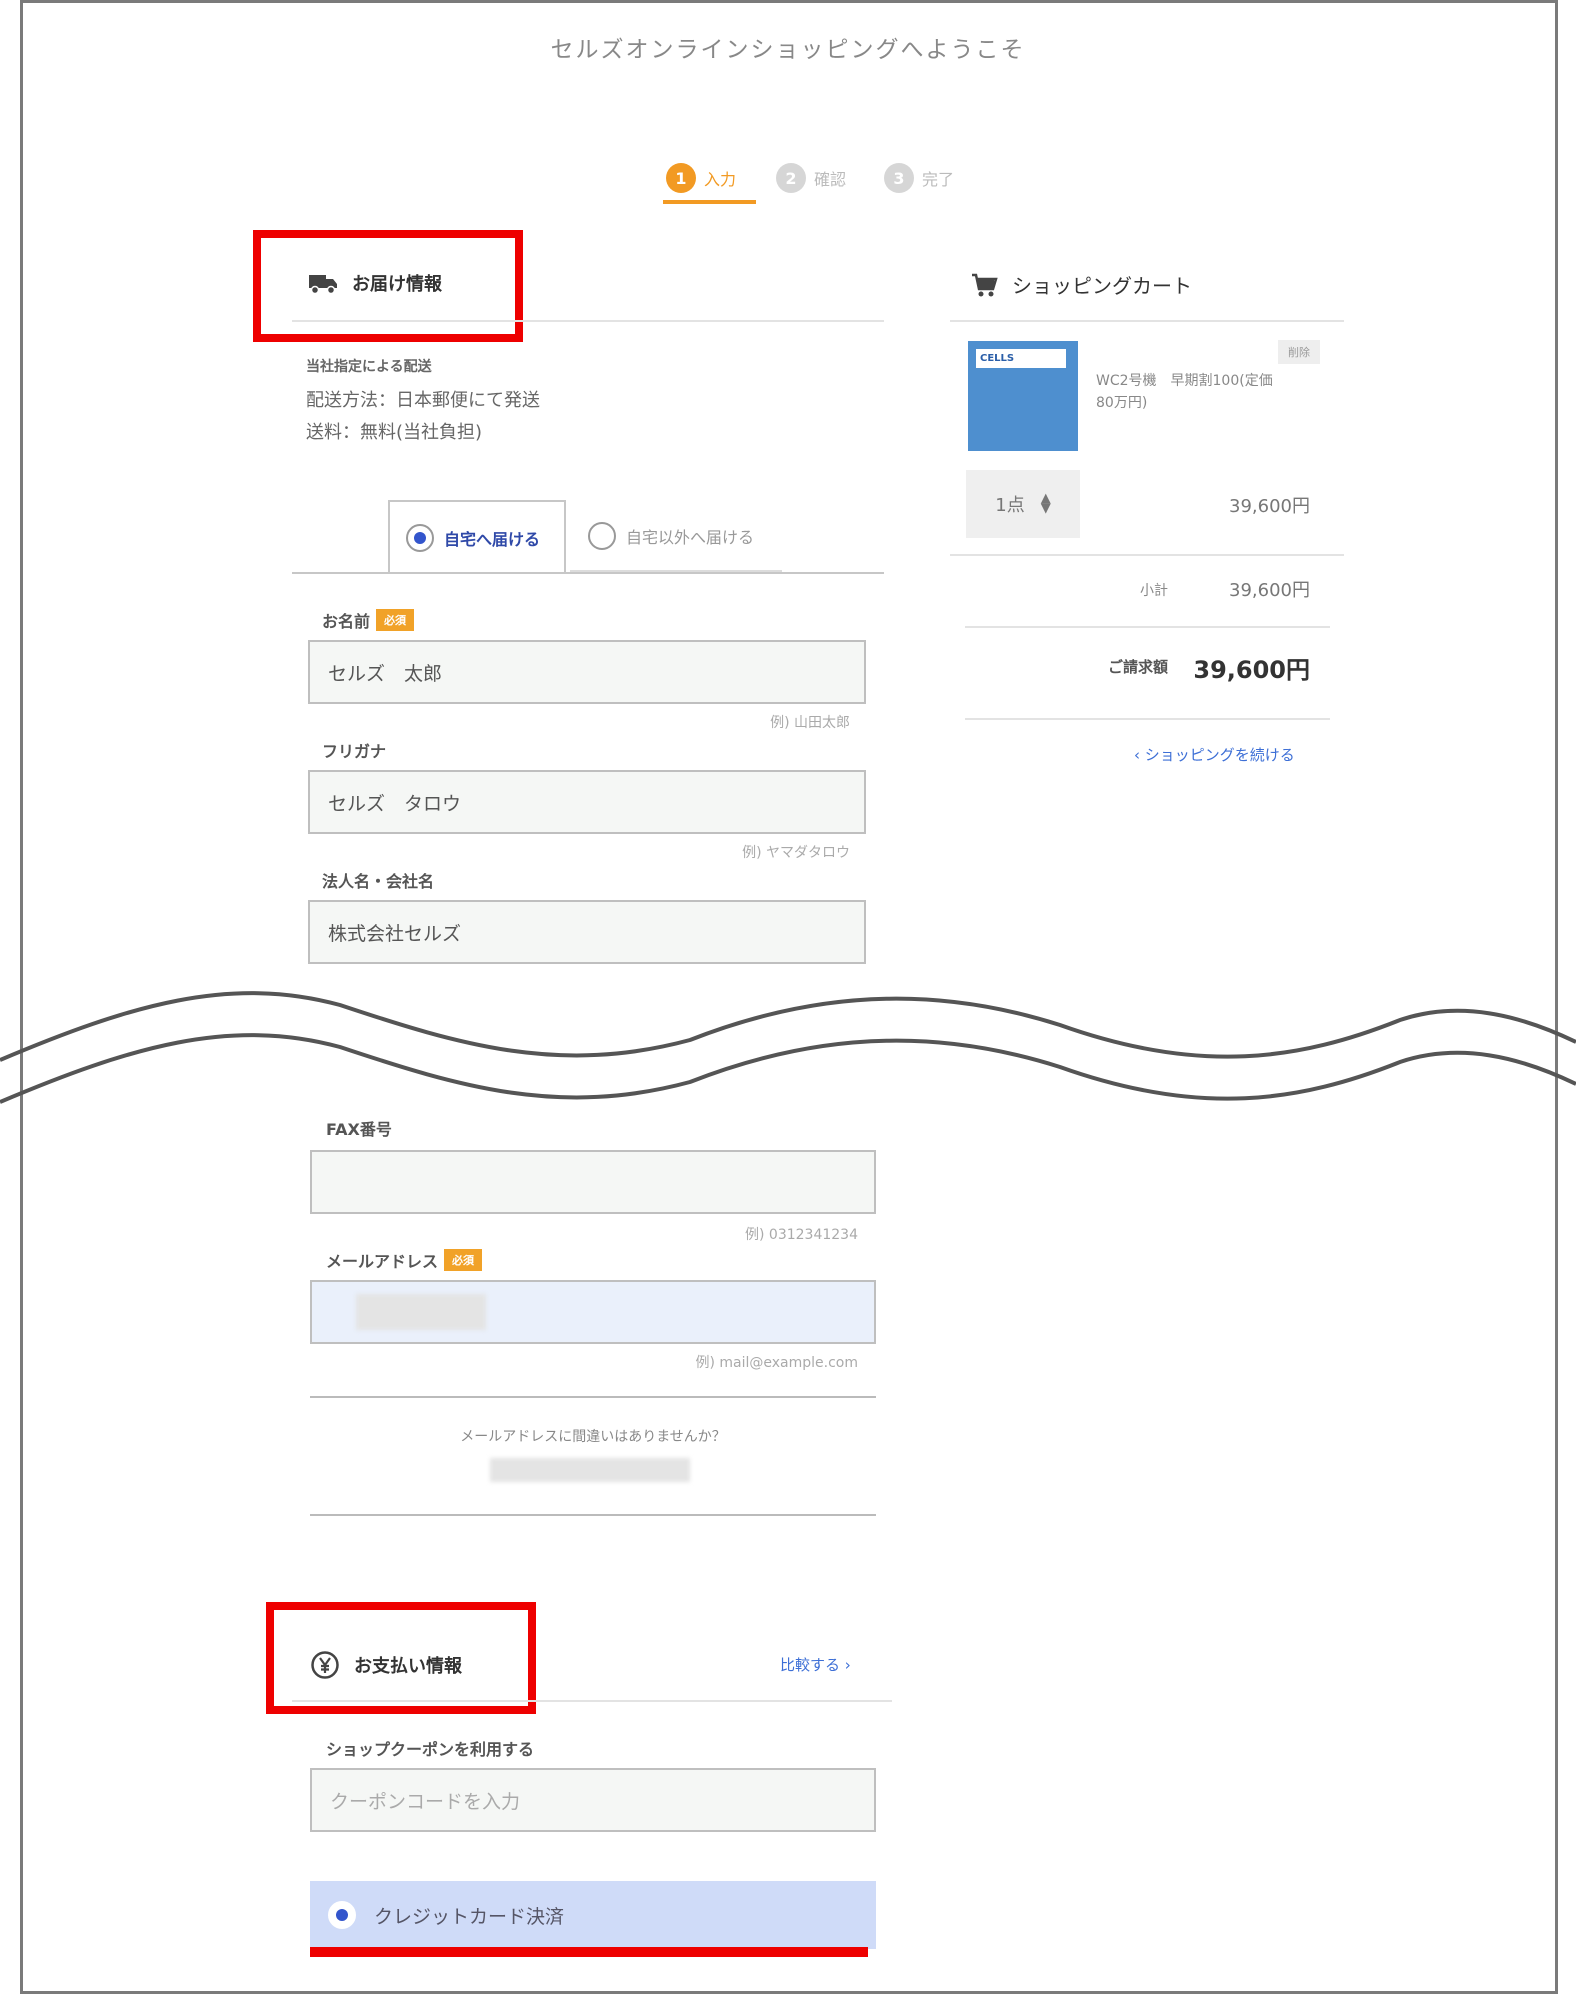 Image resolution: width=1576 pixels, height=1999 pixels. Describe the element at coordinates (709, 202) in the screenshot. I see `active-step-underline` at that location.